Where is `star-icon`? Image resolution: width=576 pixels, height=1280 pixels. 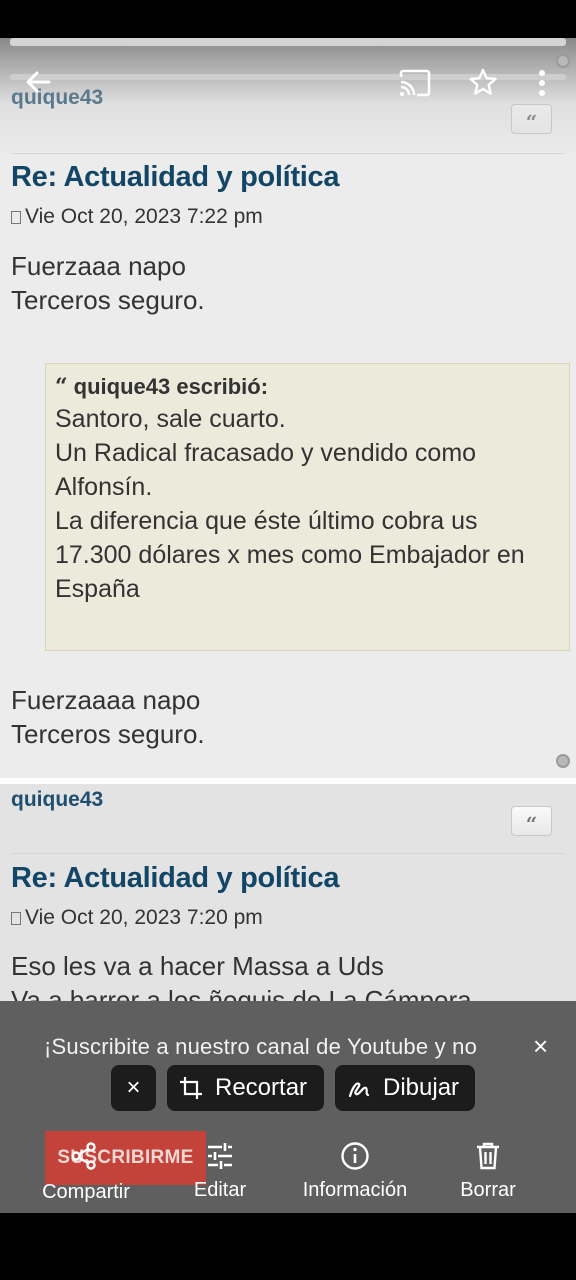 star-icon is located at coordinates (483, 82).